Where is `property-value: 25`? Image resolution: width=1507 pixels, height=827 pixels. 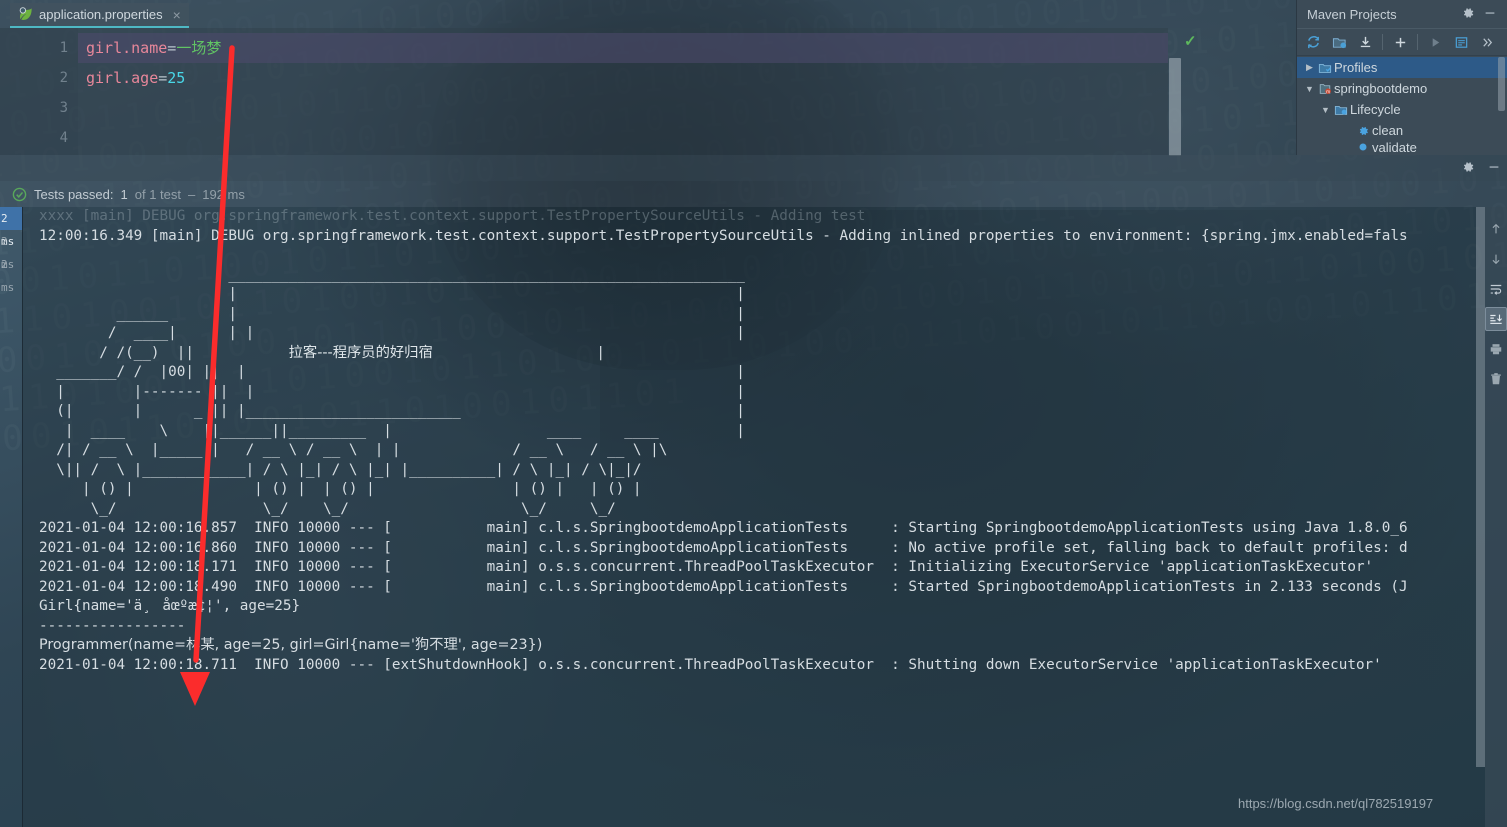 property-value: 25 is located at coordinates (176, 78).